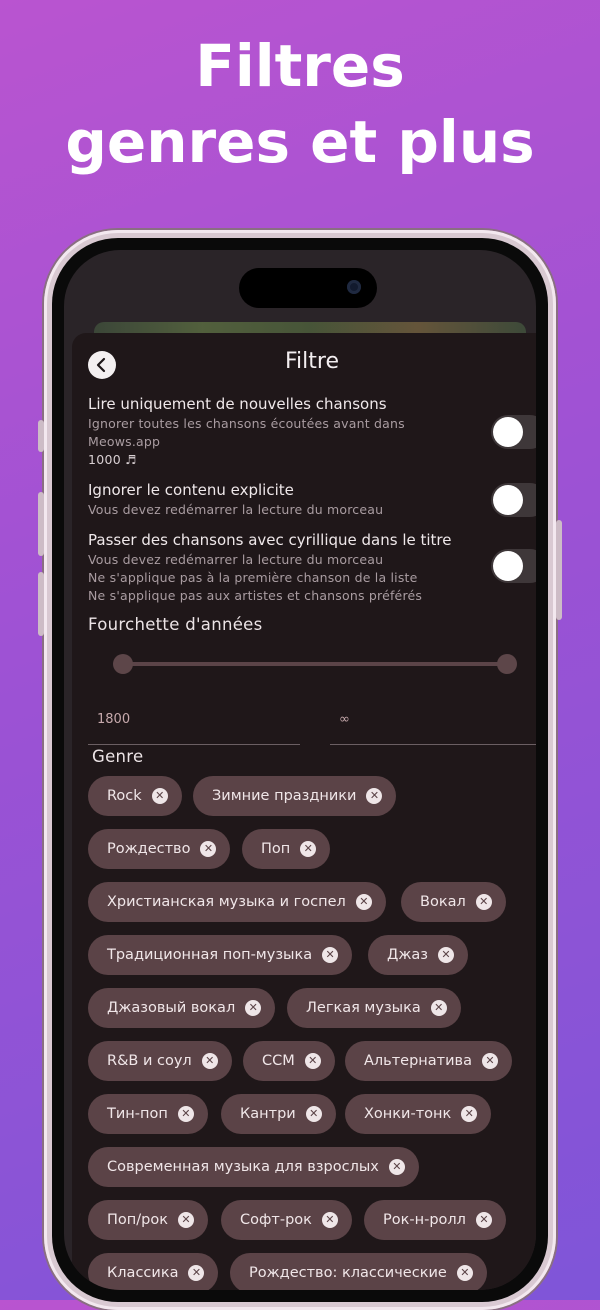 The width and height of the screenshot is (600, 1310). Describe the element at coordinates (559, 570) in the screenshot. I see `power-button` at that location.